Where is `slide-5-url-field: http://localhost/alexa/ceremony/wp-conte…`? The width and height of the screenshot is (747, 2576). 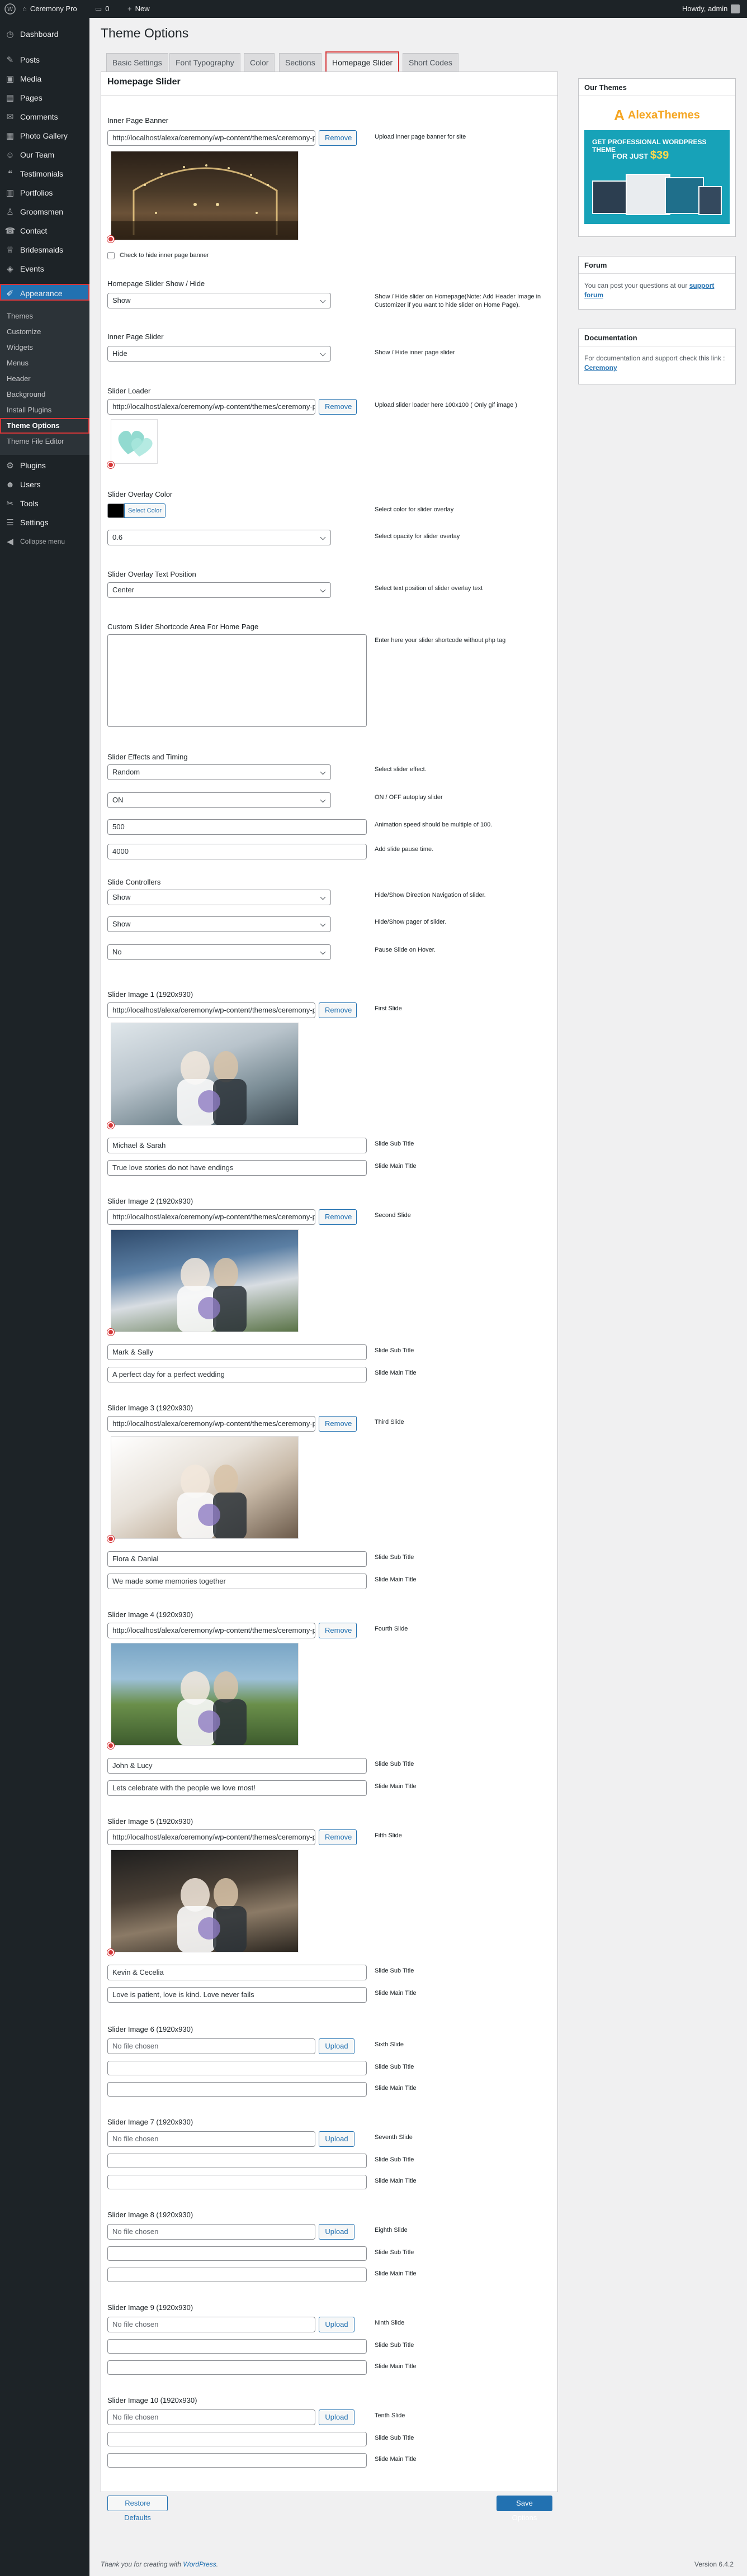
slide-5-url-field: http://localhost/alexa/ceremony/wp-conte… is located at coordinates (211, 1837).